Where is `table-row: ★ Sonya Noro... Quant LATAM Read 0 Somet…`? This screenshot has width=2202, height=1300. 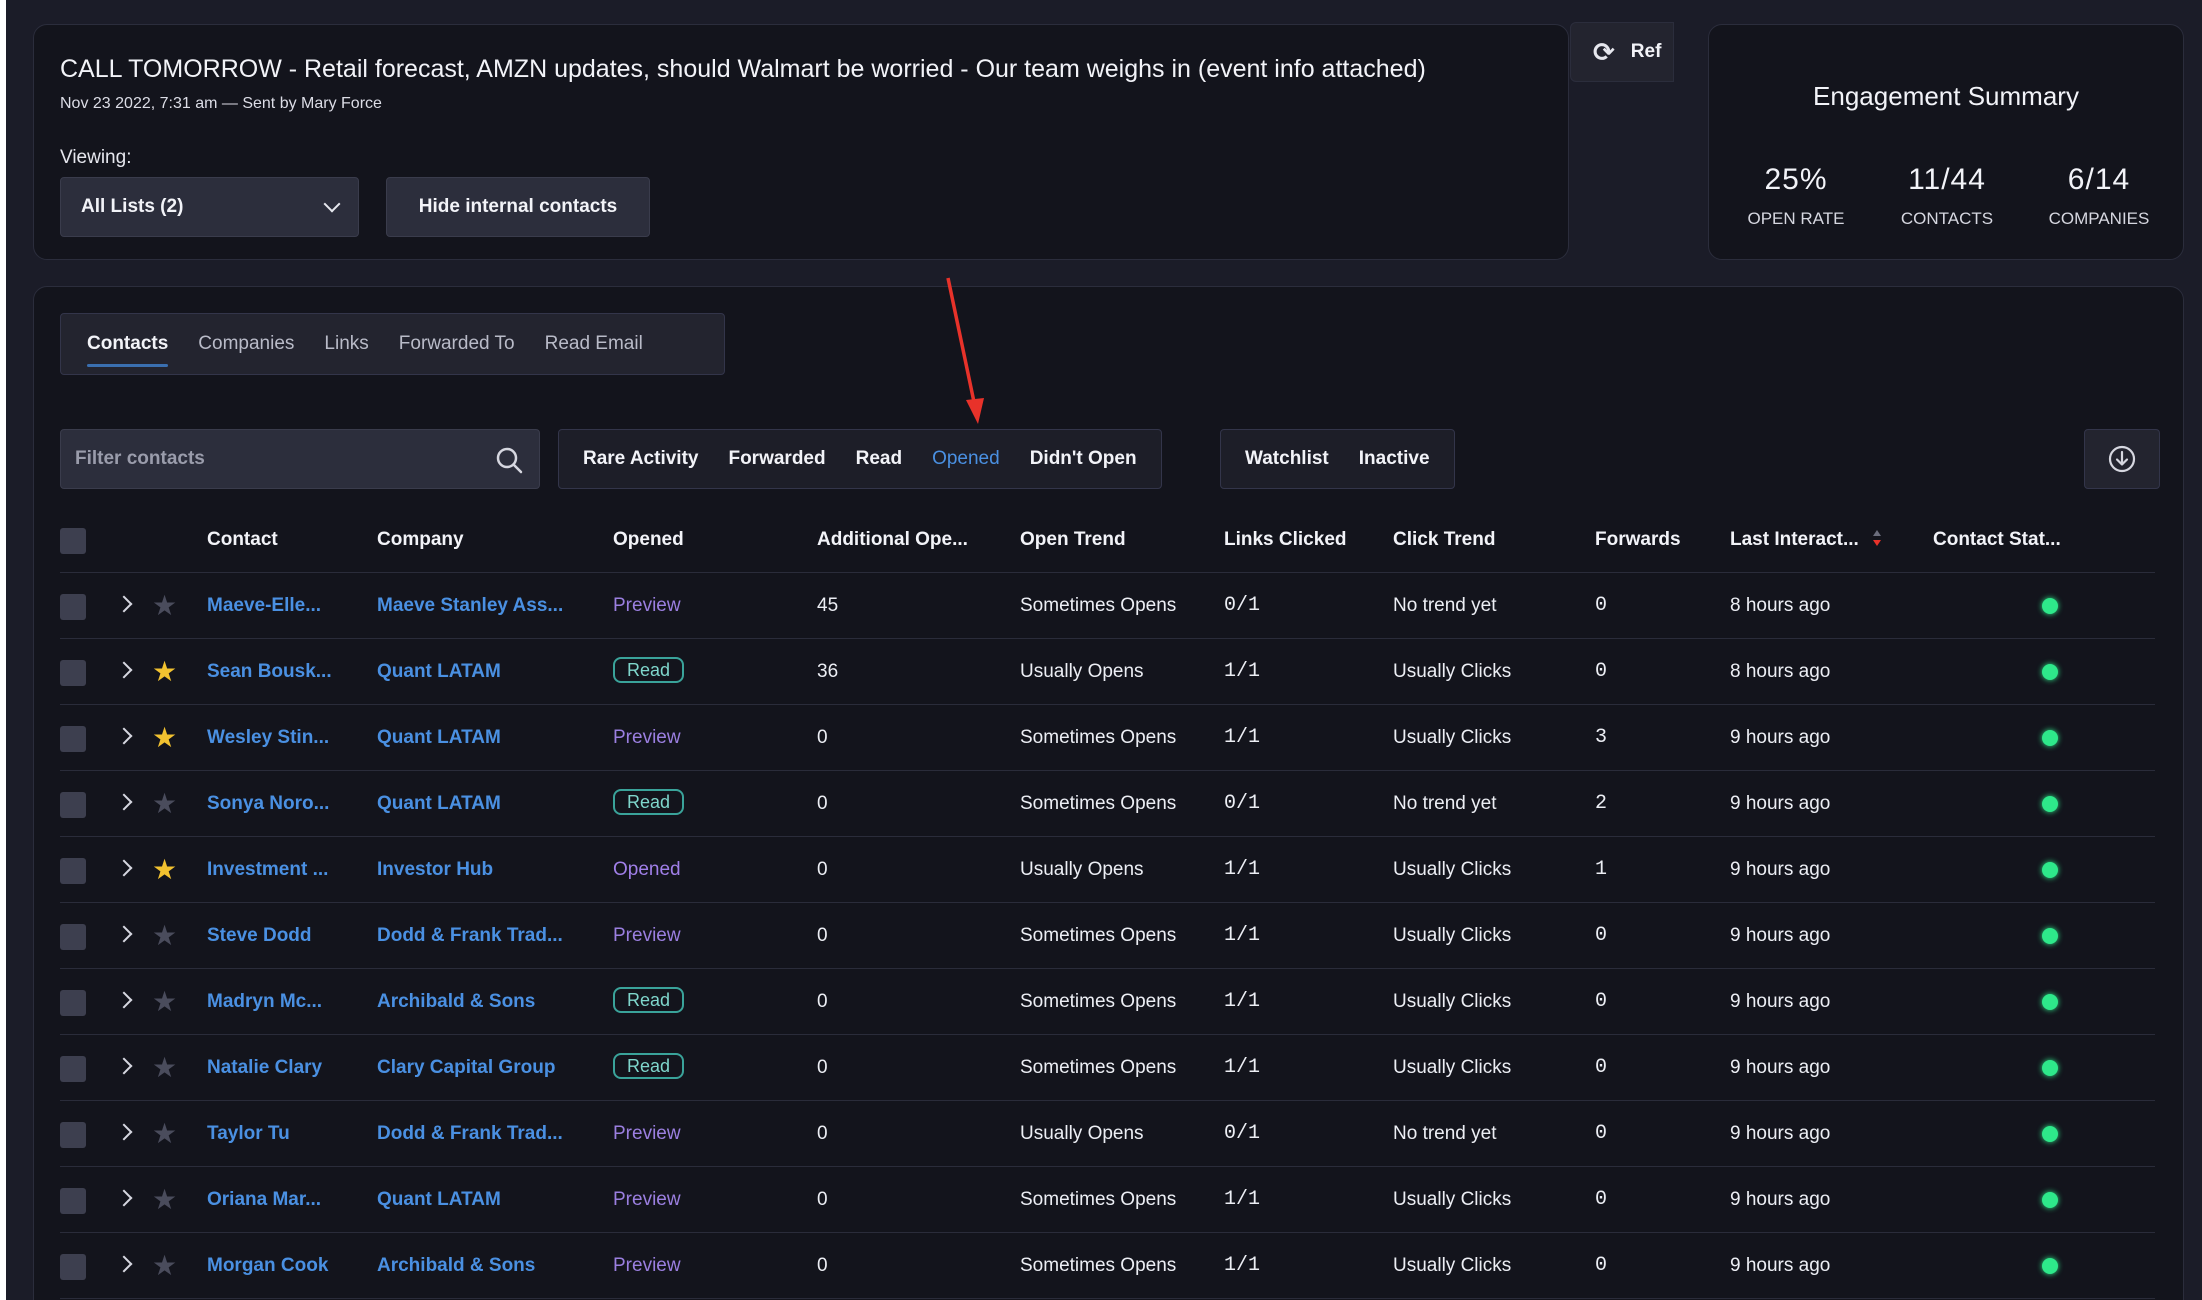
table-row: ★ Sonya Noro... Quant LATAM Read 0 Somet… is located at coordinates (1107, 804).